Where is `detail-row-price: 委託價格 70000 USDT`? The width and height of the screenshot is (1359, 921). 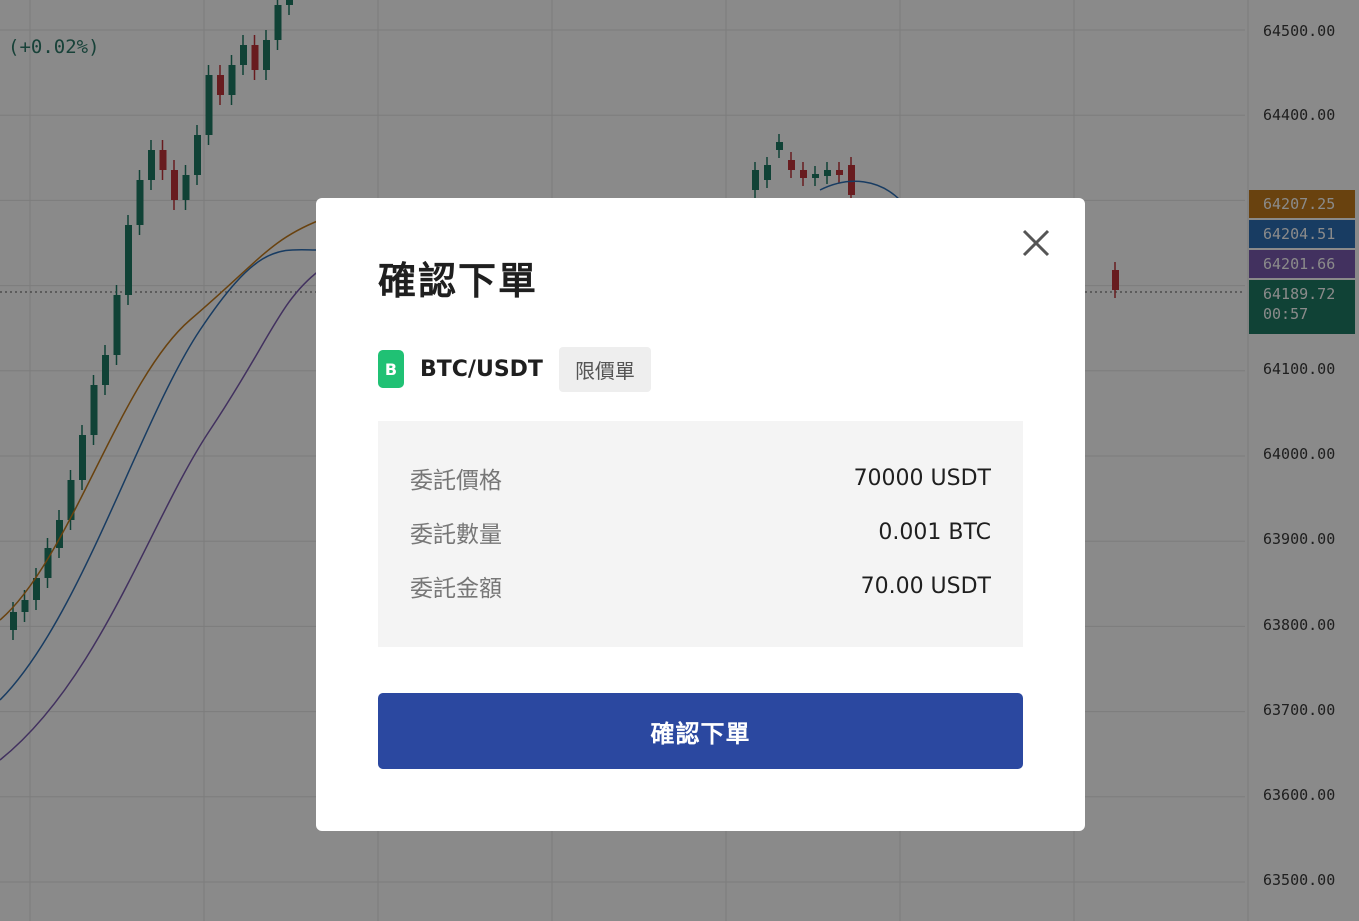
detail-row-price: 委託價格 70000 USDT is located at coordinates (700, 478).